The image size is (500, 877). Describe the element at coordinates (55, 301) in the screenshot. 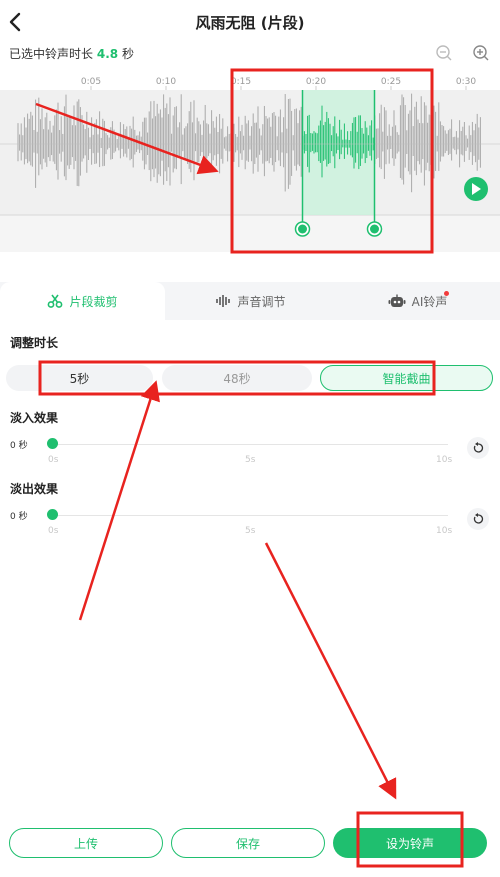

I see `scissors-icon` at that location.